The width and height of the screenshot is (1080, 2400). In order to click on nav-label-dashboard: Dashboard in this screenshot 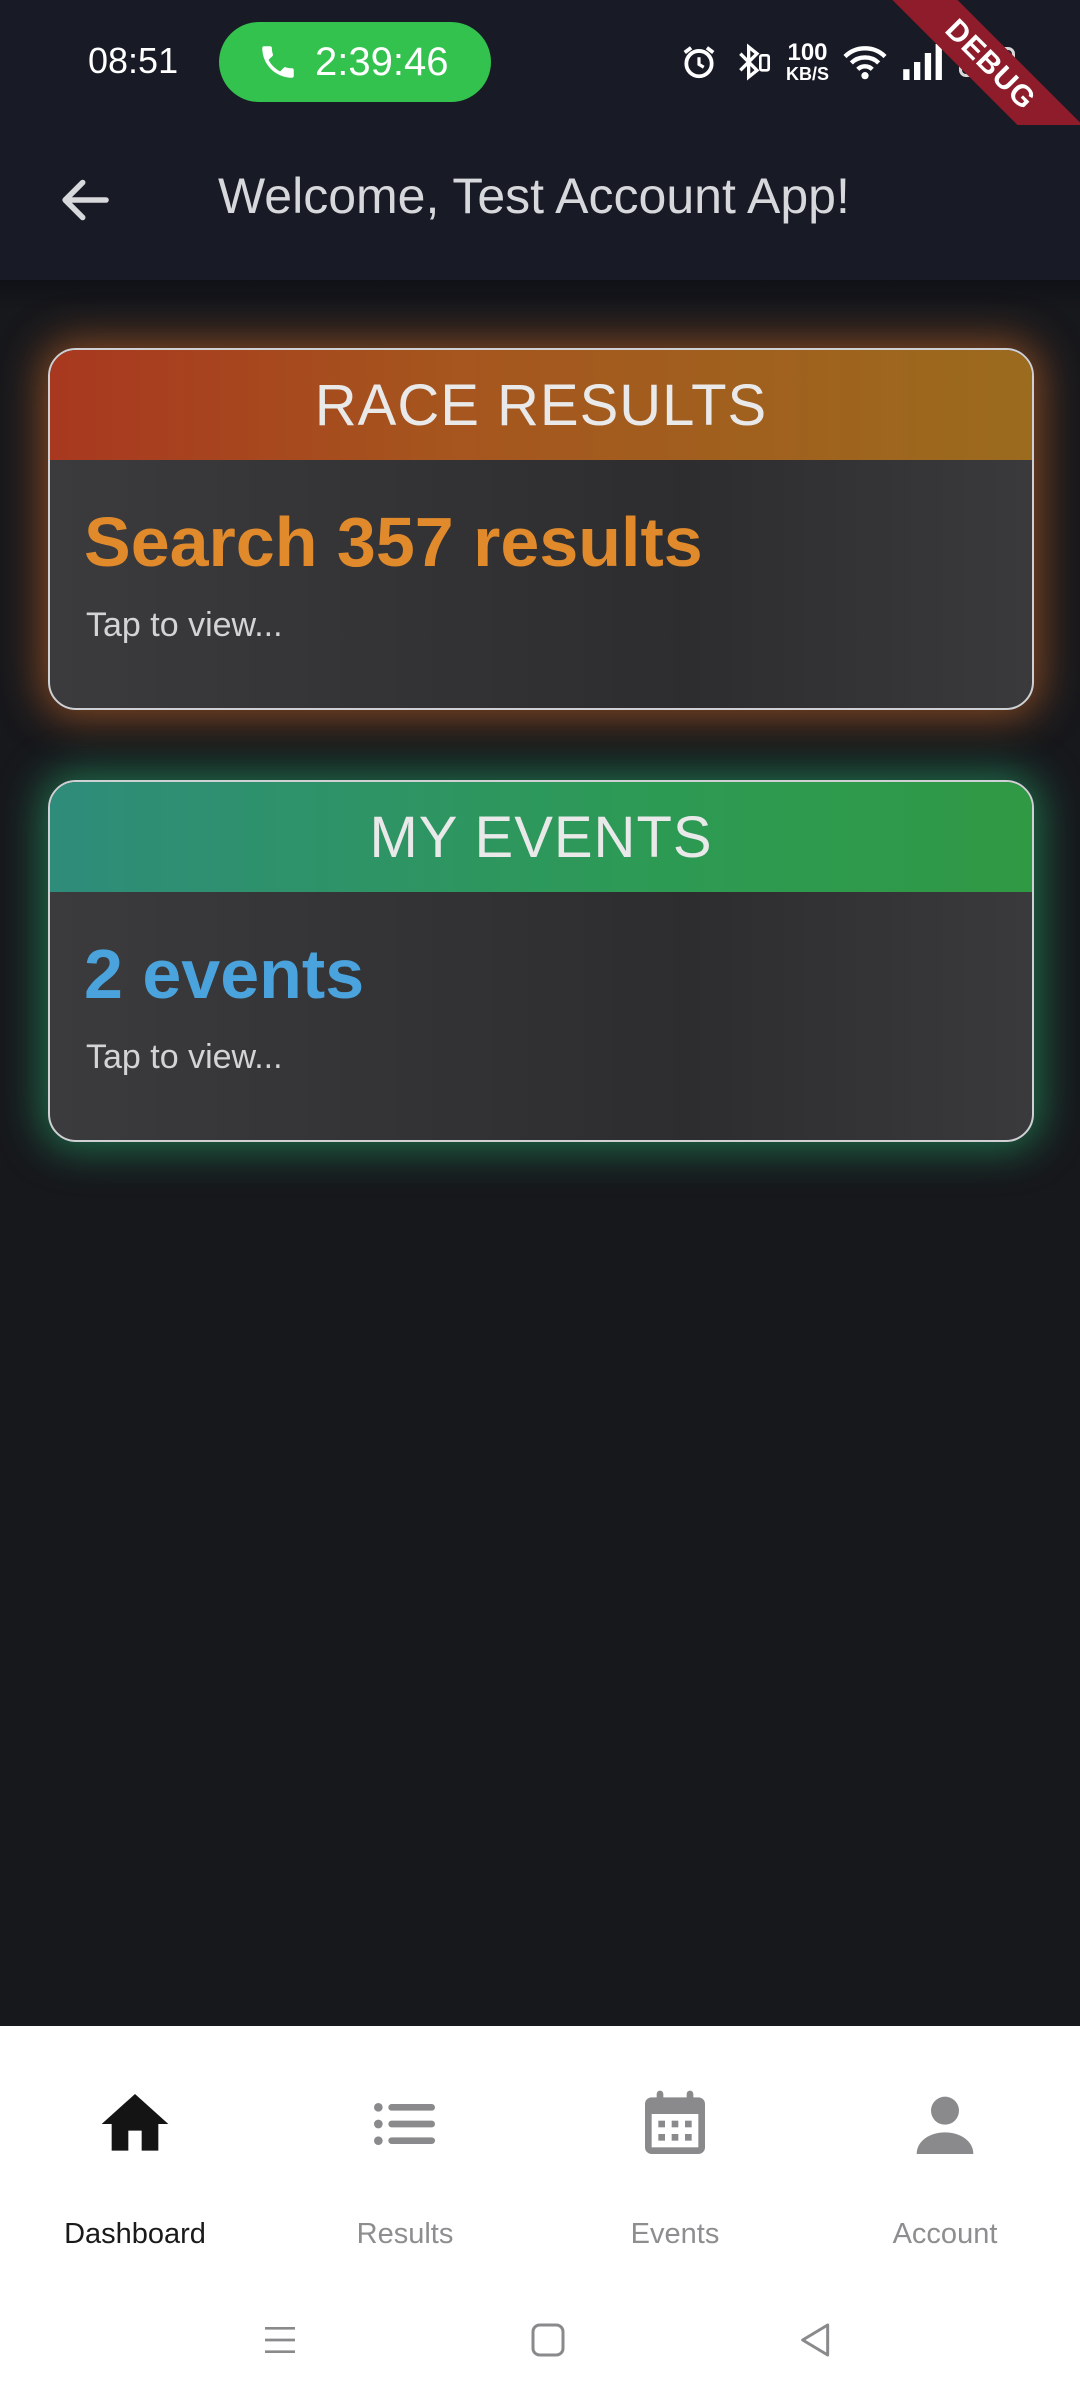, I will do `click(135, 2234)`.